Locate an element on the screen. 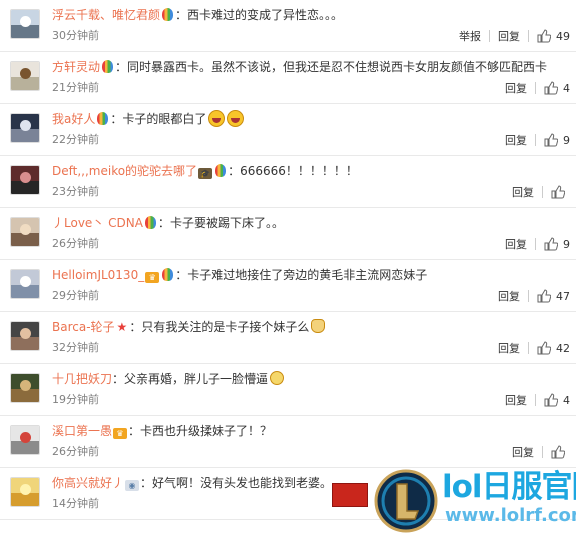 This screenshot has width=576, height=535. comment-item: 溪口第一愚 ♛ ：卡西也升级揉妹子了！？ 26分钟前 回复 is located at coordinates (288, 442).